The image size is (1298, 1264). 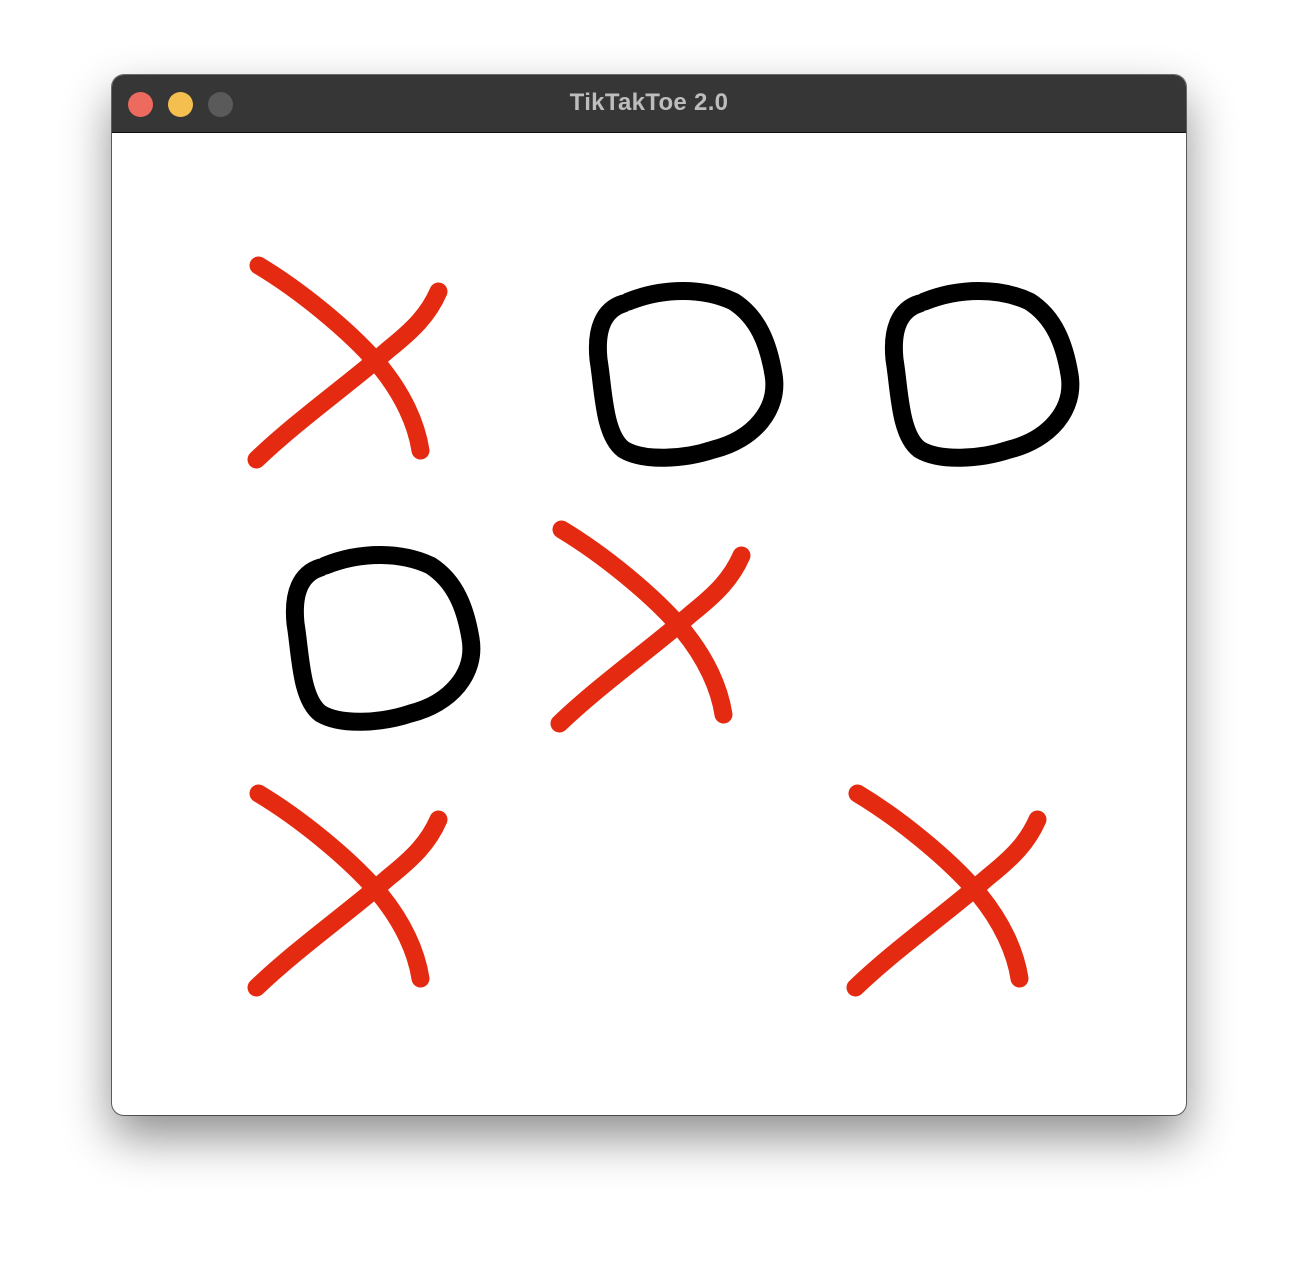 I want to click on board-cell-r1-c2, so click(x=676, y=392).